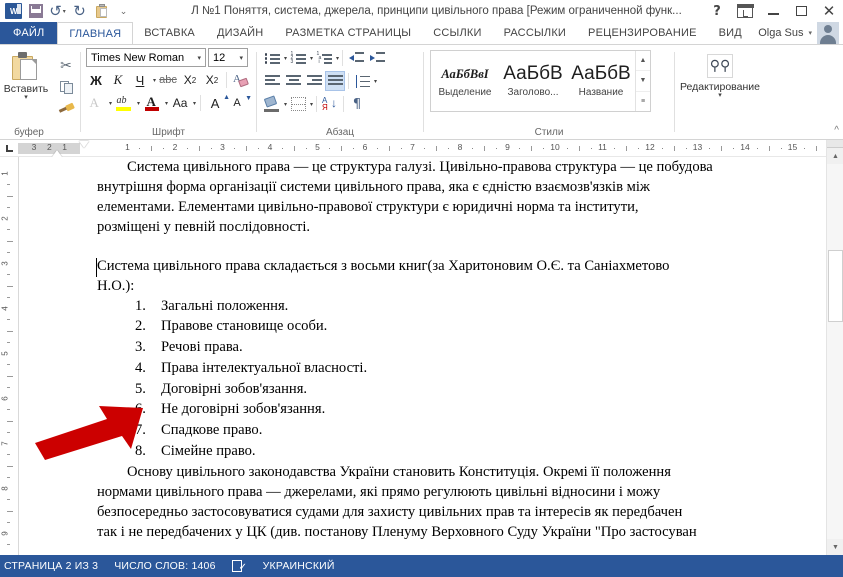 This screenshot has width=843, height=577. Describe the element at coordinates (362, 81) in the screenshot. I see `line-spacing-button` at that location.